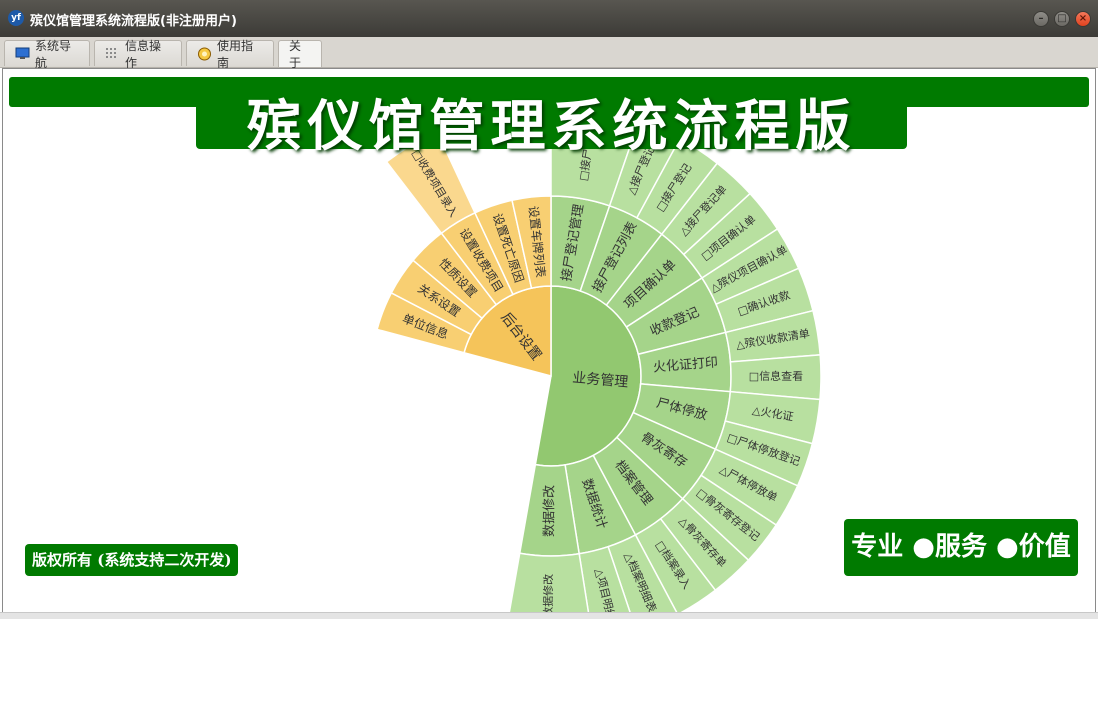 The width and height of the screenshot is (1098, 719). What do you see at coordinates (133, 21) in the screenshot?
I see `window-title: 殡仪馆管理系统流程版(非注册用户)` at bounding box center [133, 21].